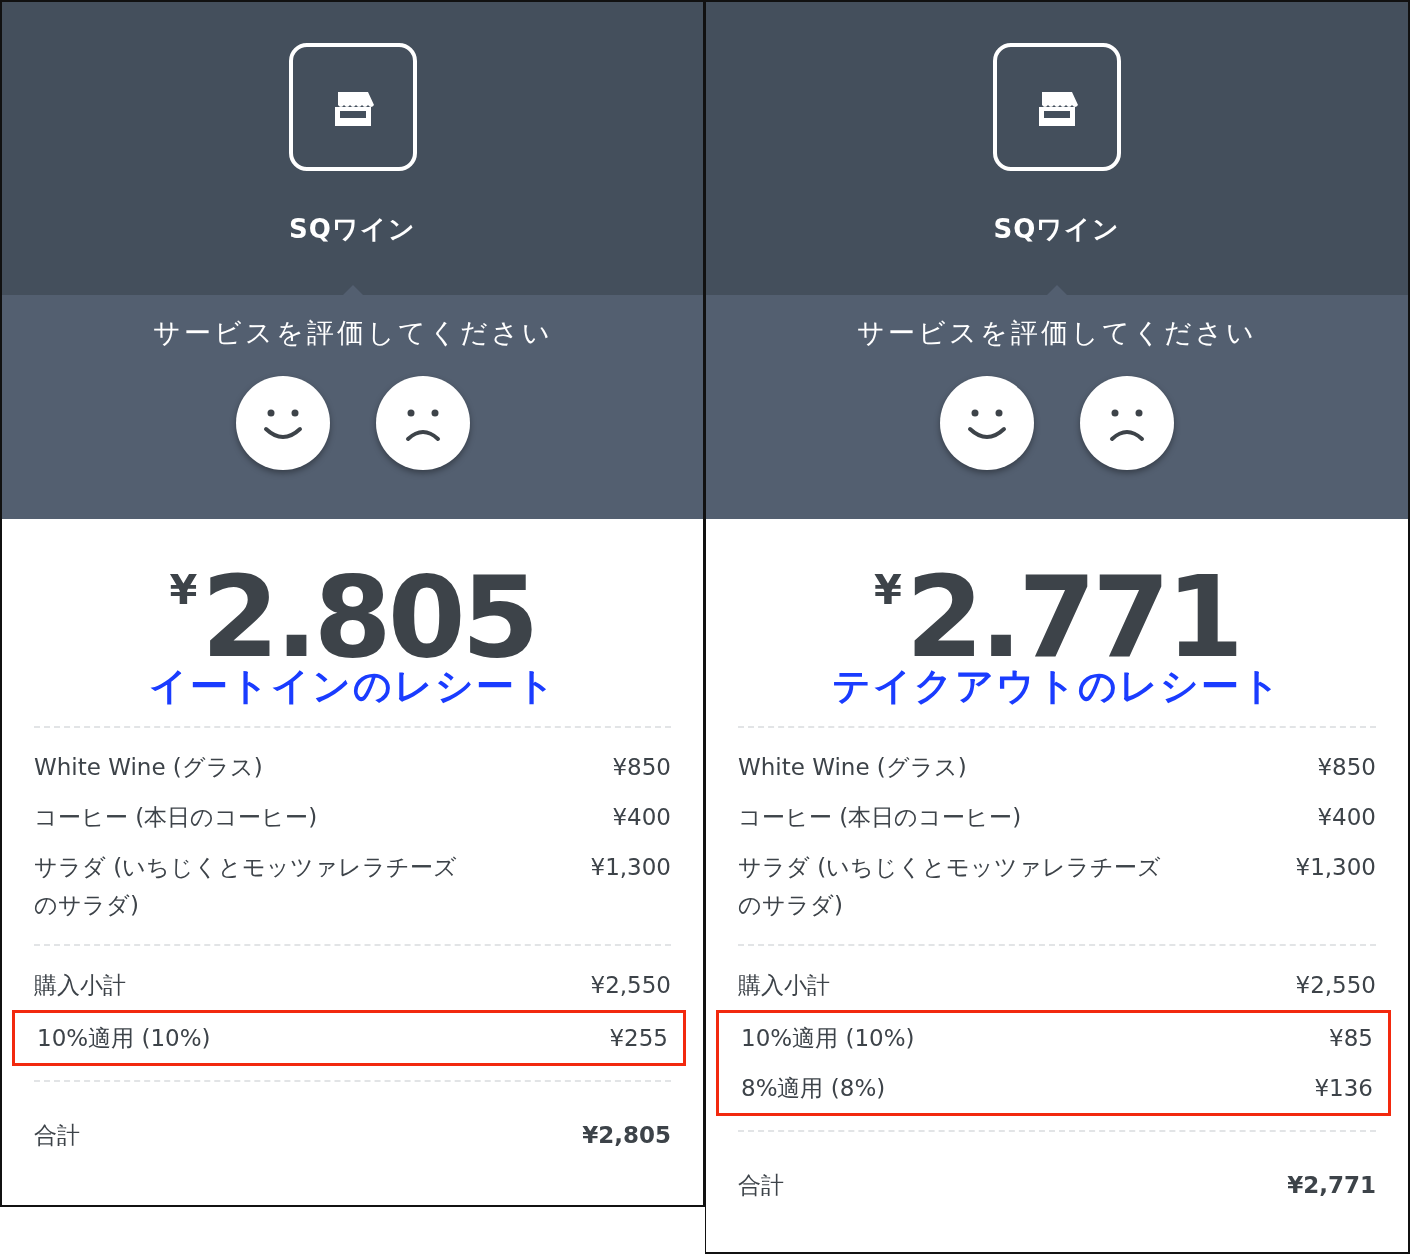  I want to click on tax-label: 8%適用 (8%), so click(813, 1088).